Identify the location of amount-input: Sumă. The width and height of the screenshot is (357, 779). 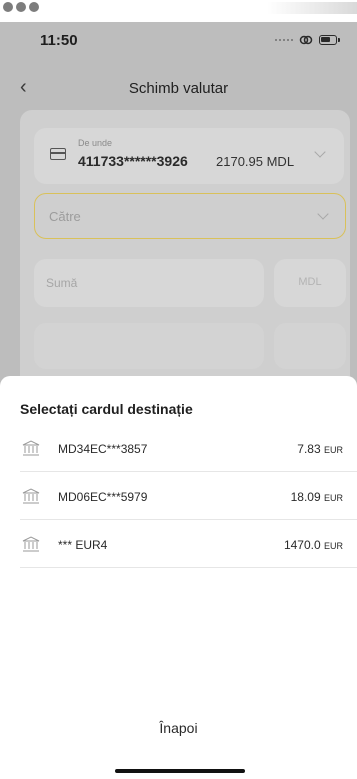
(149, 283).